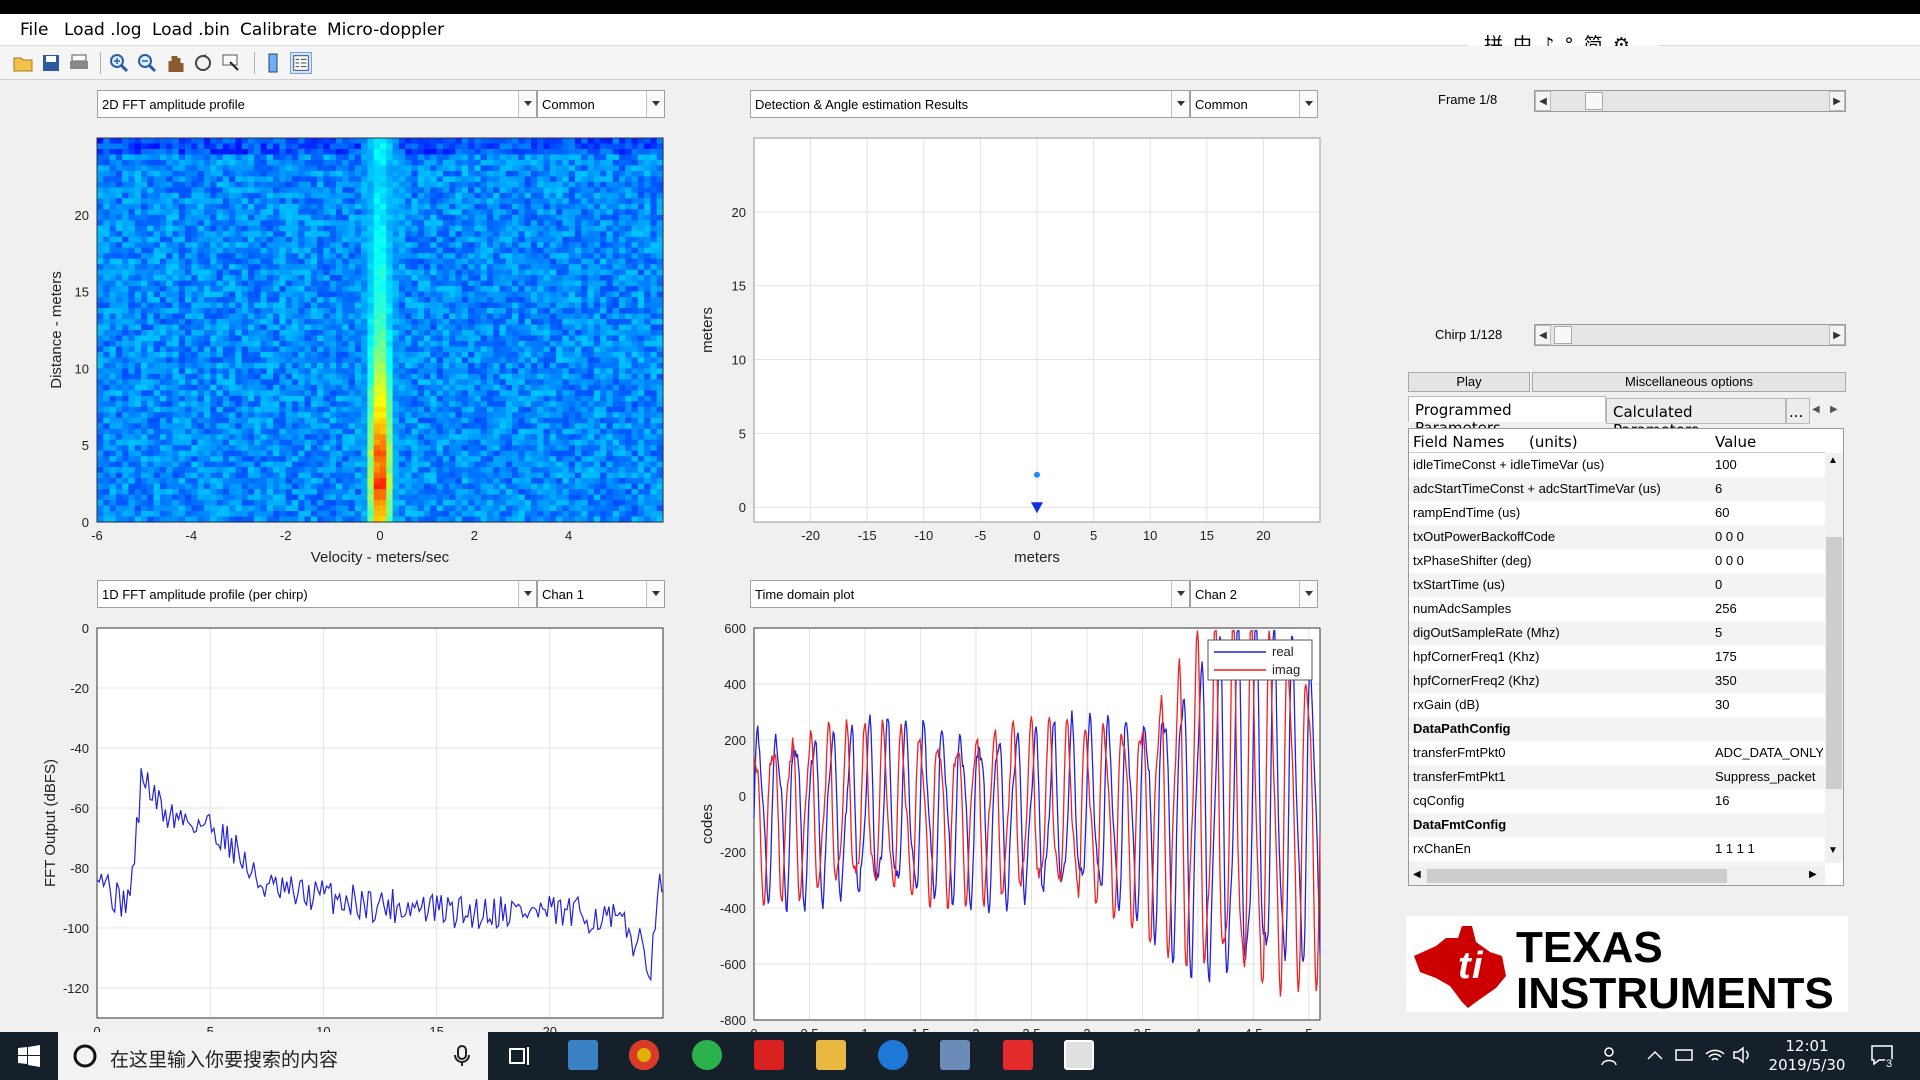  Describe the element at coordinates (385, 30) in the screenshot. I see `menu-micro-doppler: Micro-doppler` at that location.